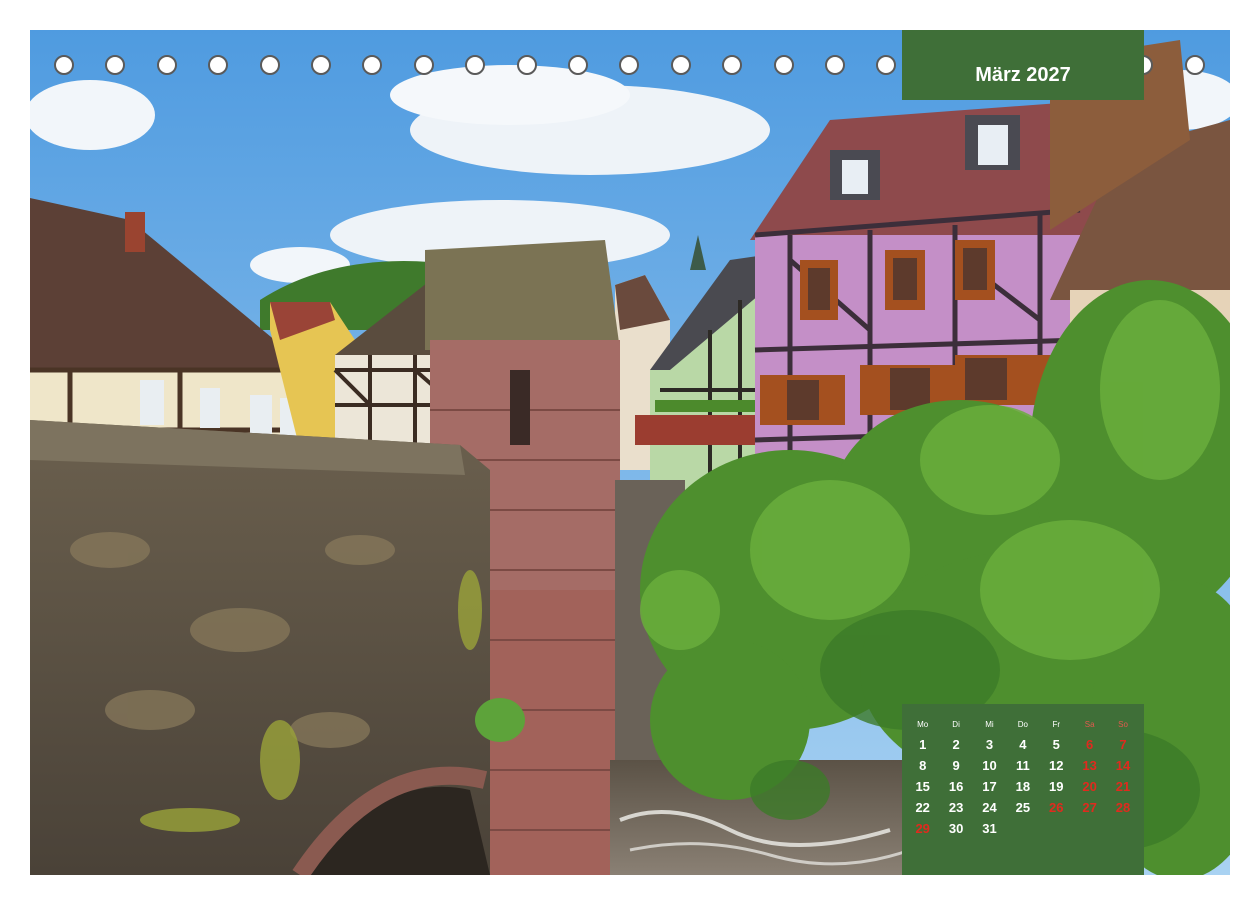  I want to click on day-cell: 22, so click(922, 807).